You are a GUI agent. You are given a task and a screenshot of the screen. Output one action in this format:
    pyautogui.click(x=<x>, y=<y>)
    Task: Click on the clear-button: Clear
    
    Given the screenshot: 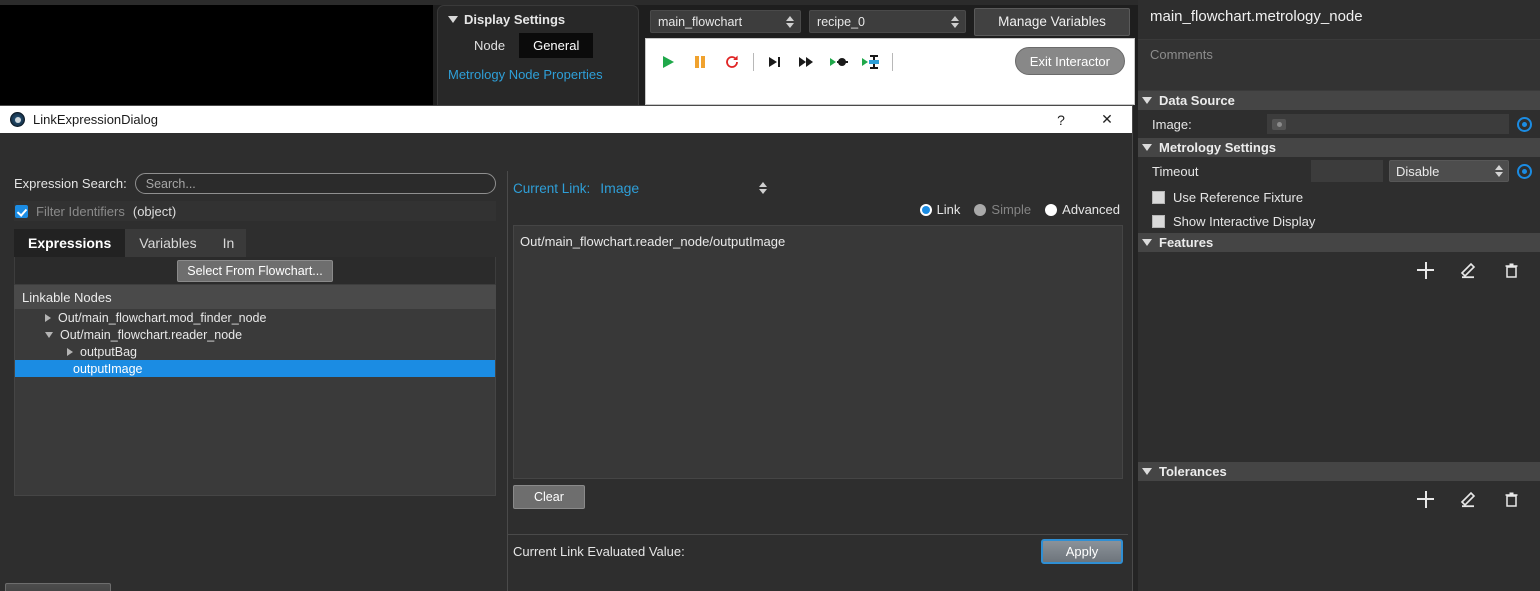 What is the action you would take?
    pyautogui.click(x=549, y=497)
    